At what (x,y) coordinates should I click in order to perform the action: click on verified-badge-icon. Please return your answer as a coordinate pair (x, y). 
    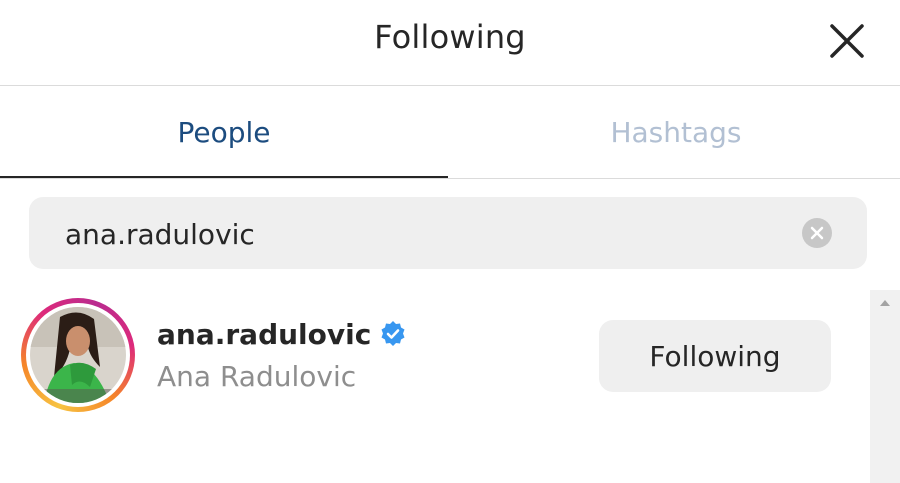
    Looking at the image, I should click on (393, 333).